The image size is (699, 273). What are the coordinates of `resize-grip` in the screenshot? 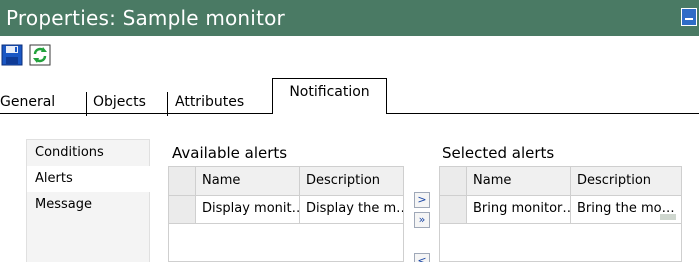 It's located at (668, 217).